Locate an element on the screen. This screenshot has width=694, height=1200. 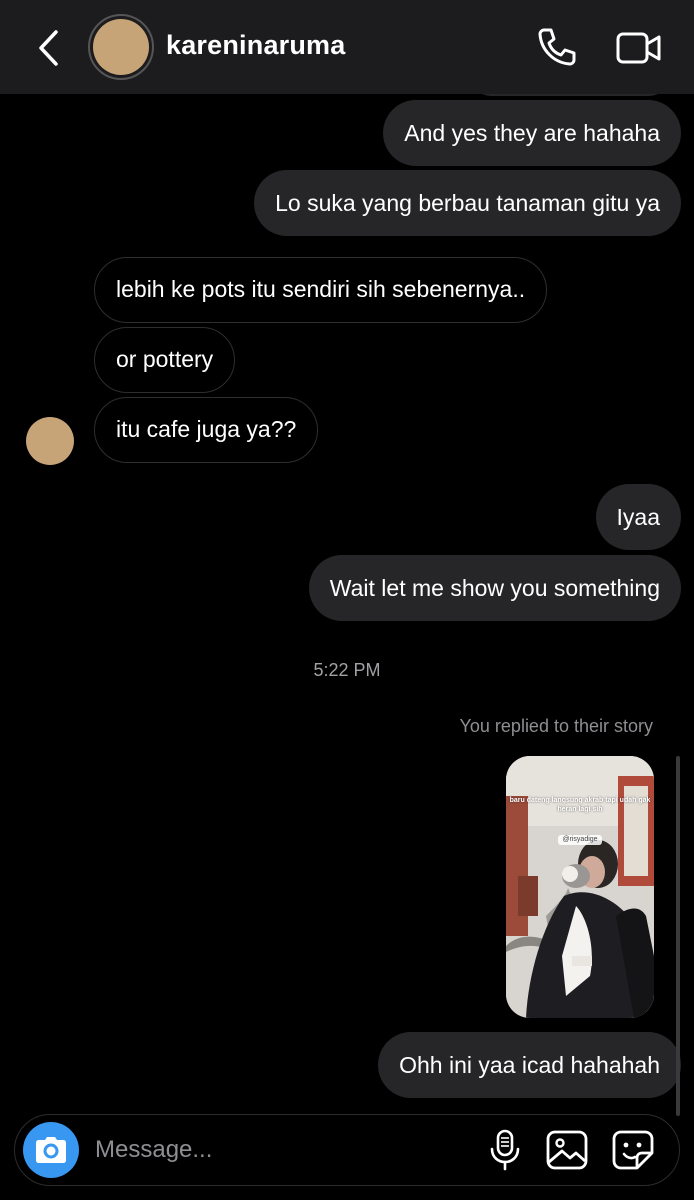
audio-call-button is located at coordinates (557, 47).